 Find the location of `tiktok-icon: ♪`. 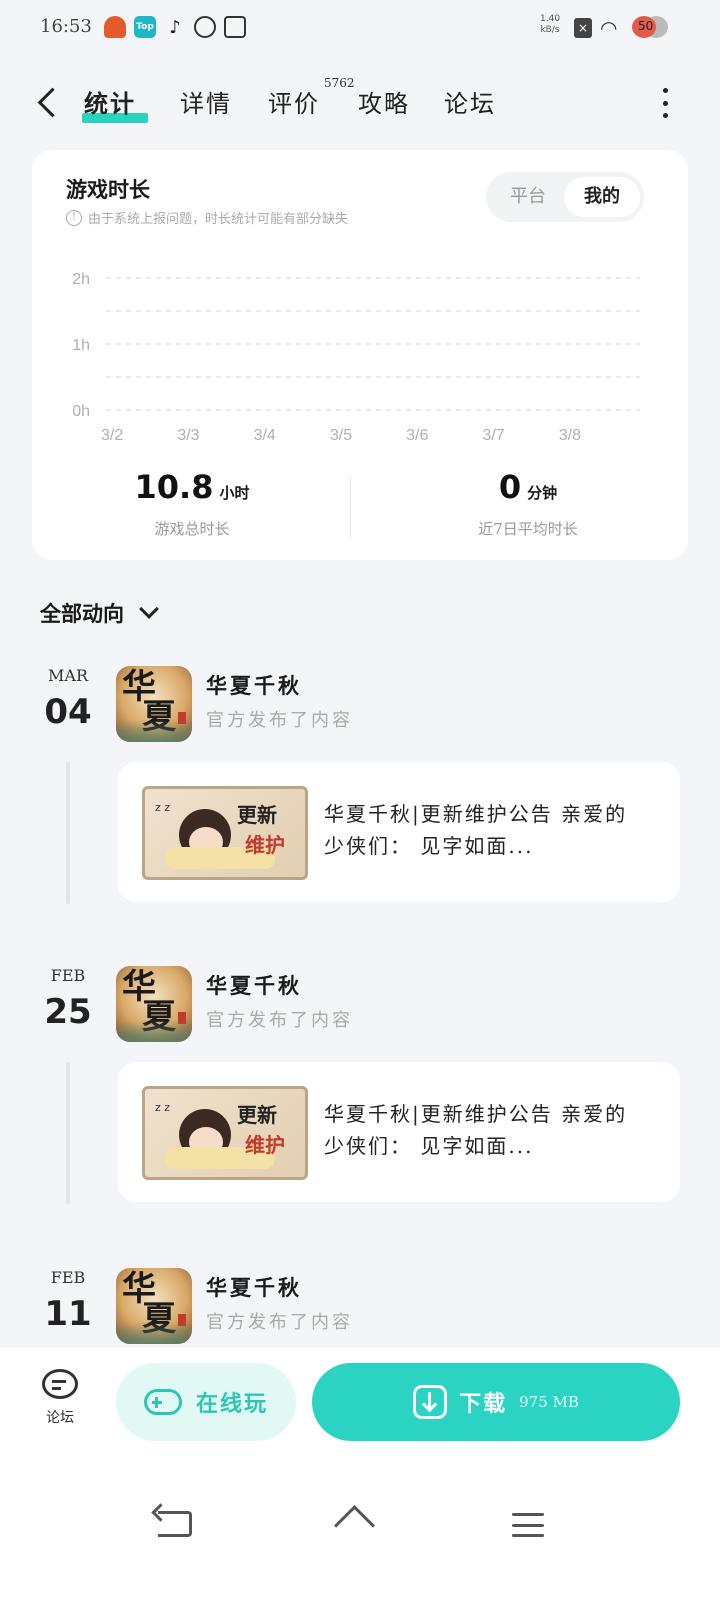

tiktok-icon: ♪ is located at coordinates (175, 27).